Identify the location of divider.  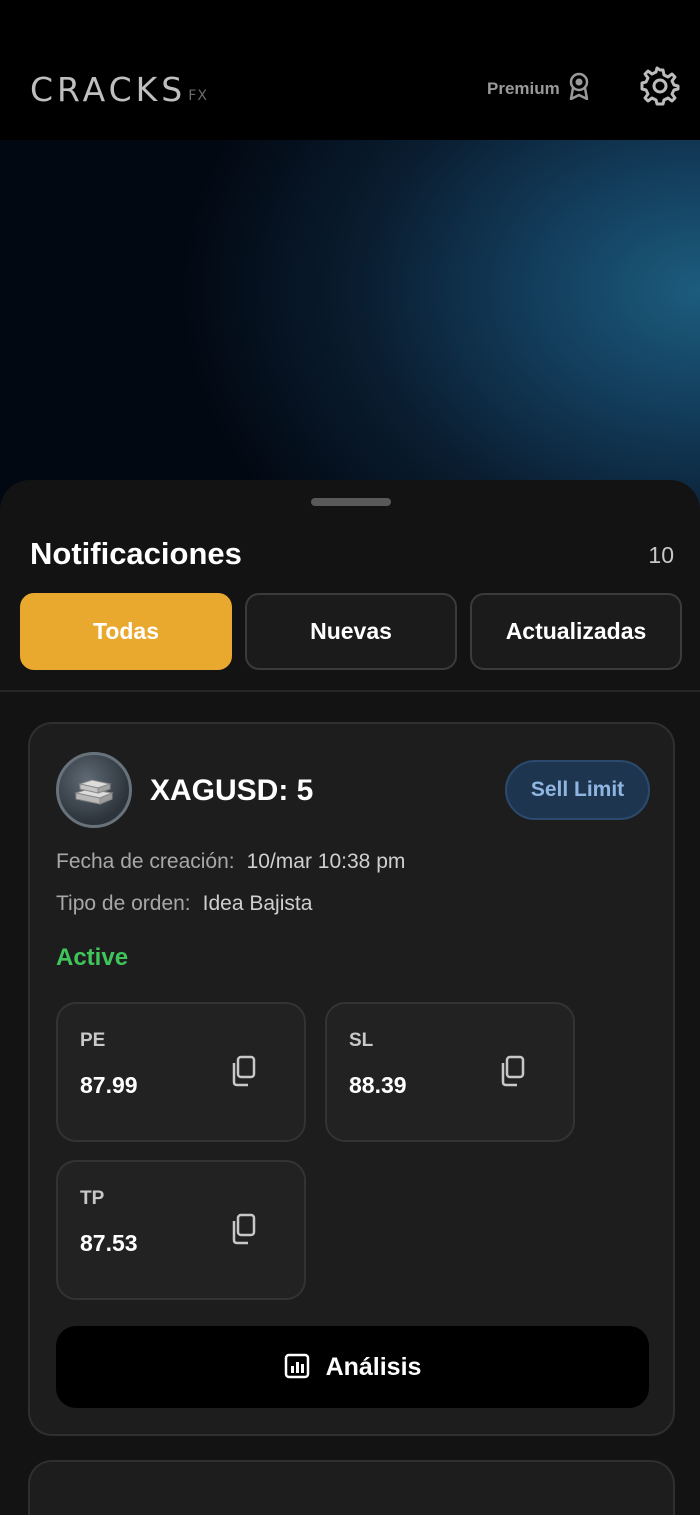
(350, 691).